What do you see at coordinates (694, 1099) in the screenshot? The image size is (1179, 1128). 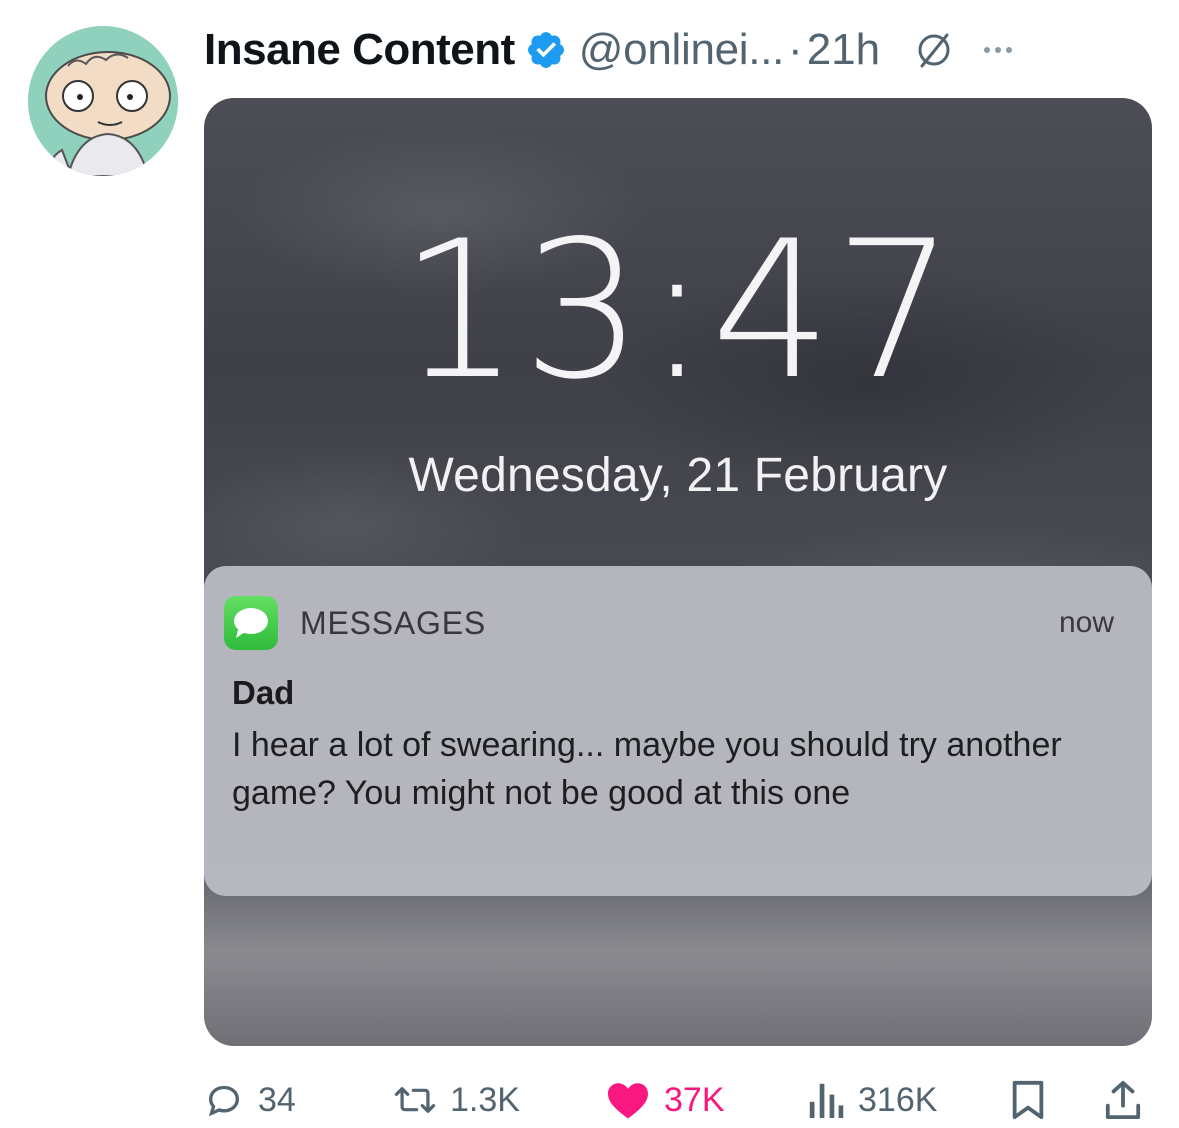 I see `like-count: 37K` at bounding box center [694, 1099].